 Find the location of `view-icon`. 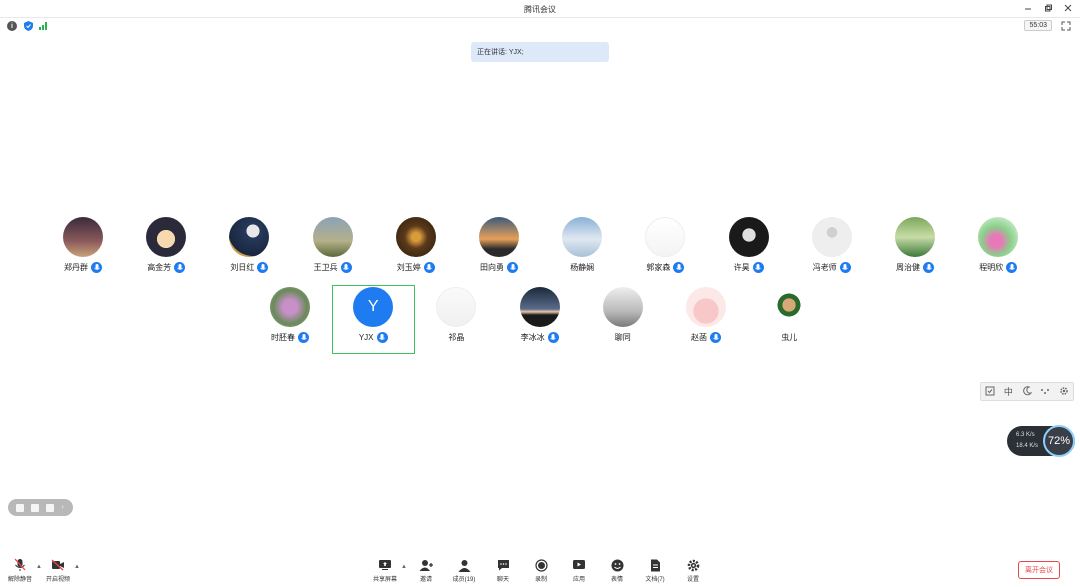

view-icon is located at coordinates (34, 507).